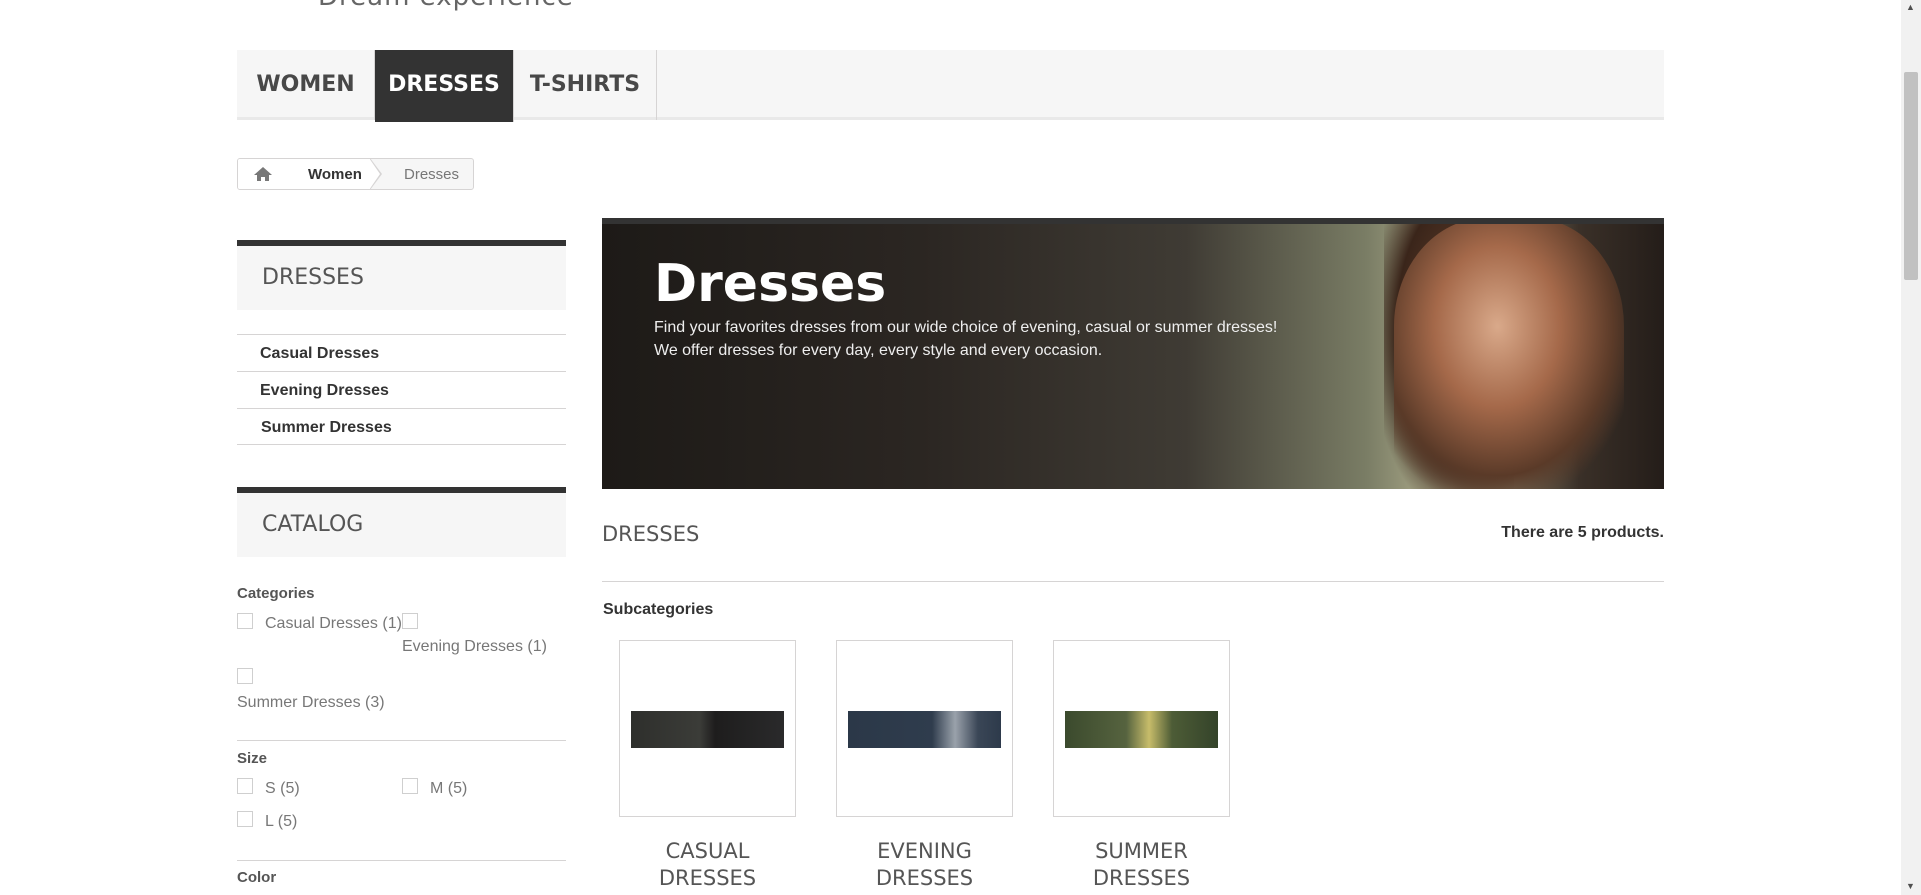 Image resolution: width=1921 pixels, height=895 pixels. Describe the element at coordinates (474, 647) in the screenshot. I see `facet-evening-dresses-label: Evening Dresses (1)` at that location.